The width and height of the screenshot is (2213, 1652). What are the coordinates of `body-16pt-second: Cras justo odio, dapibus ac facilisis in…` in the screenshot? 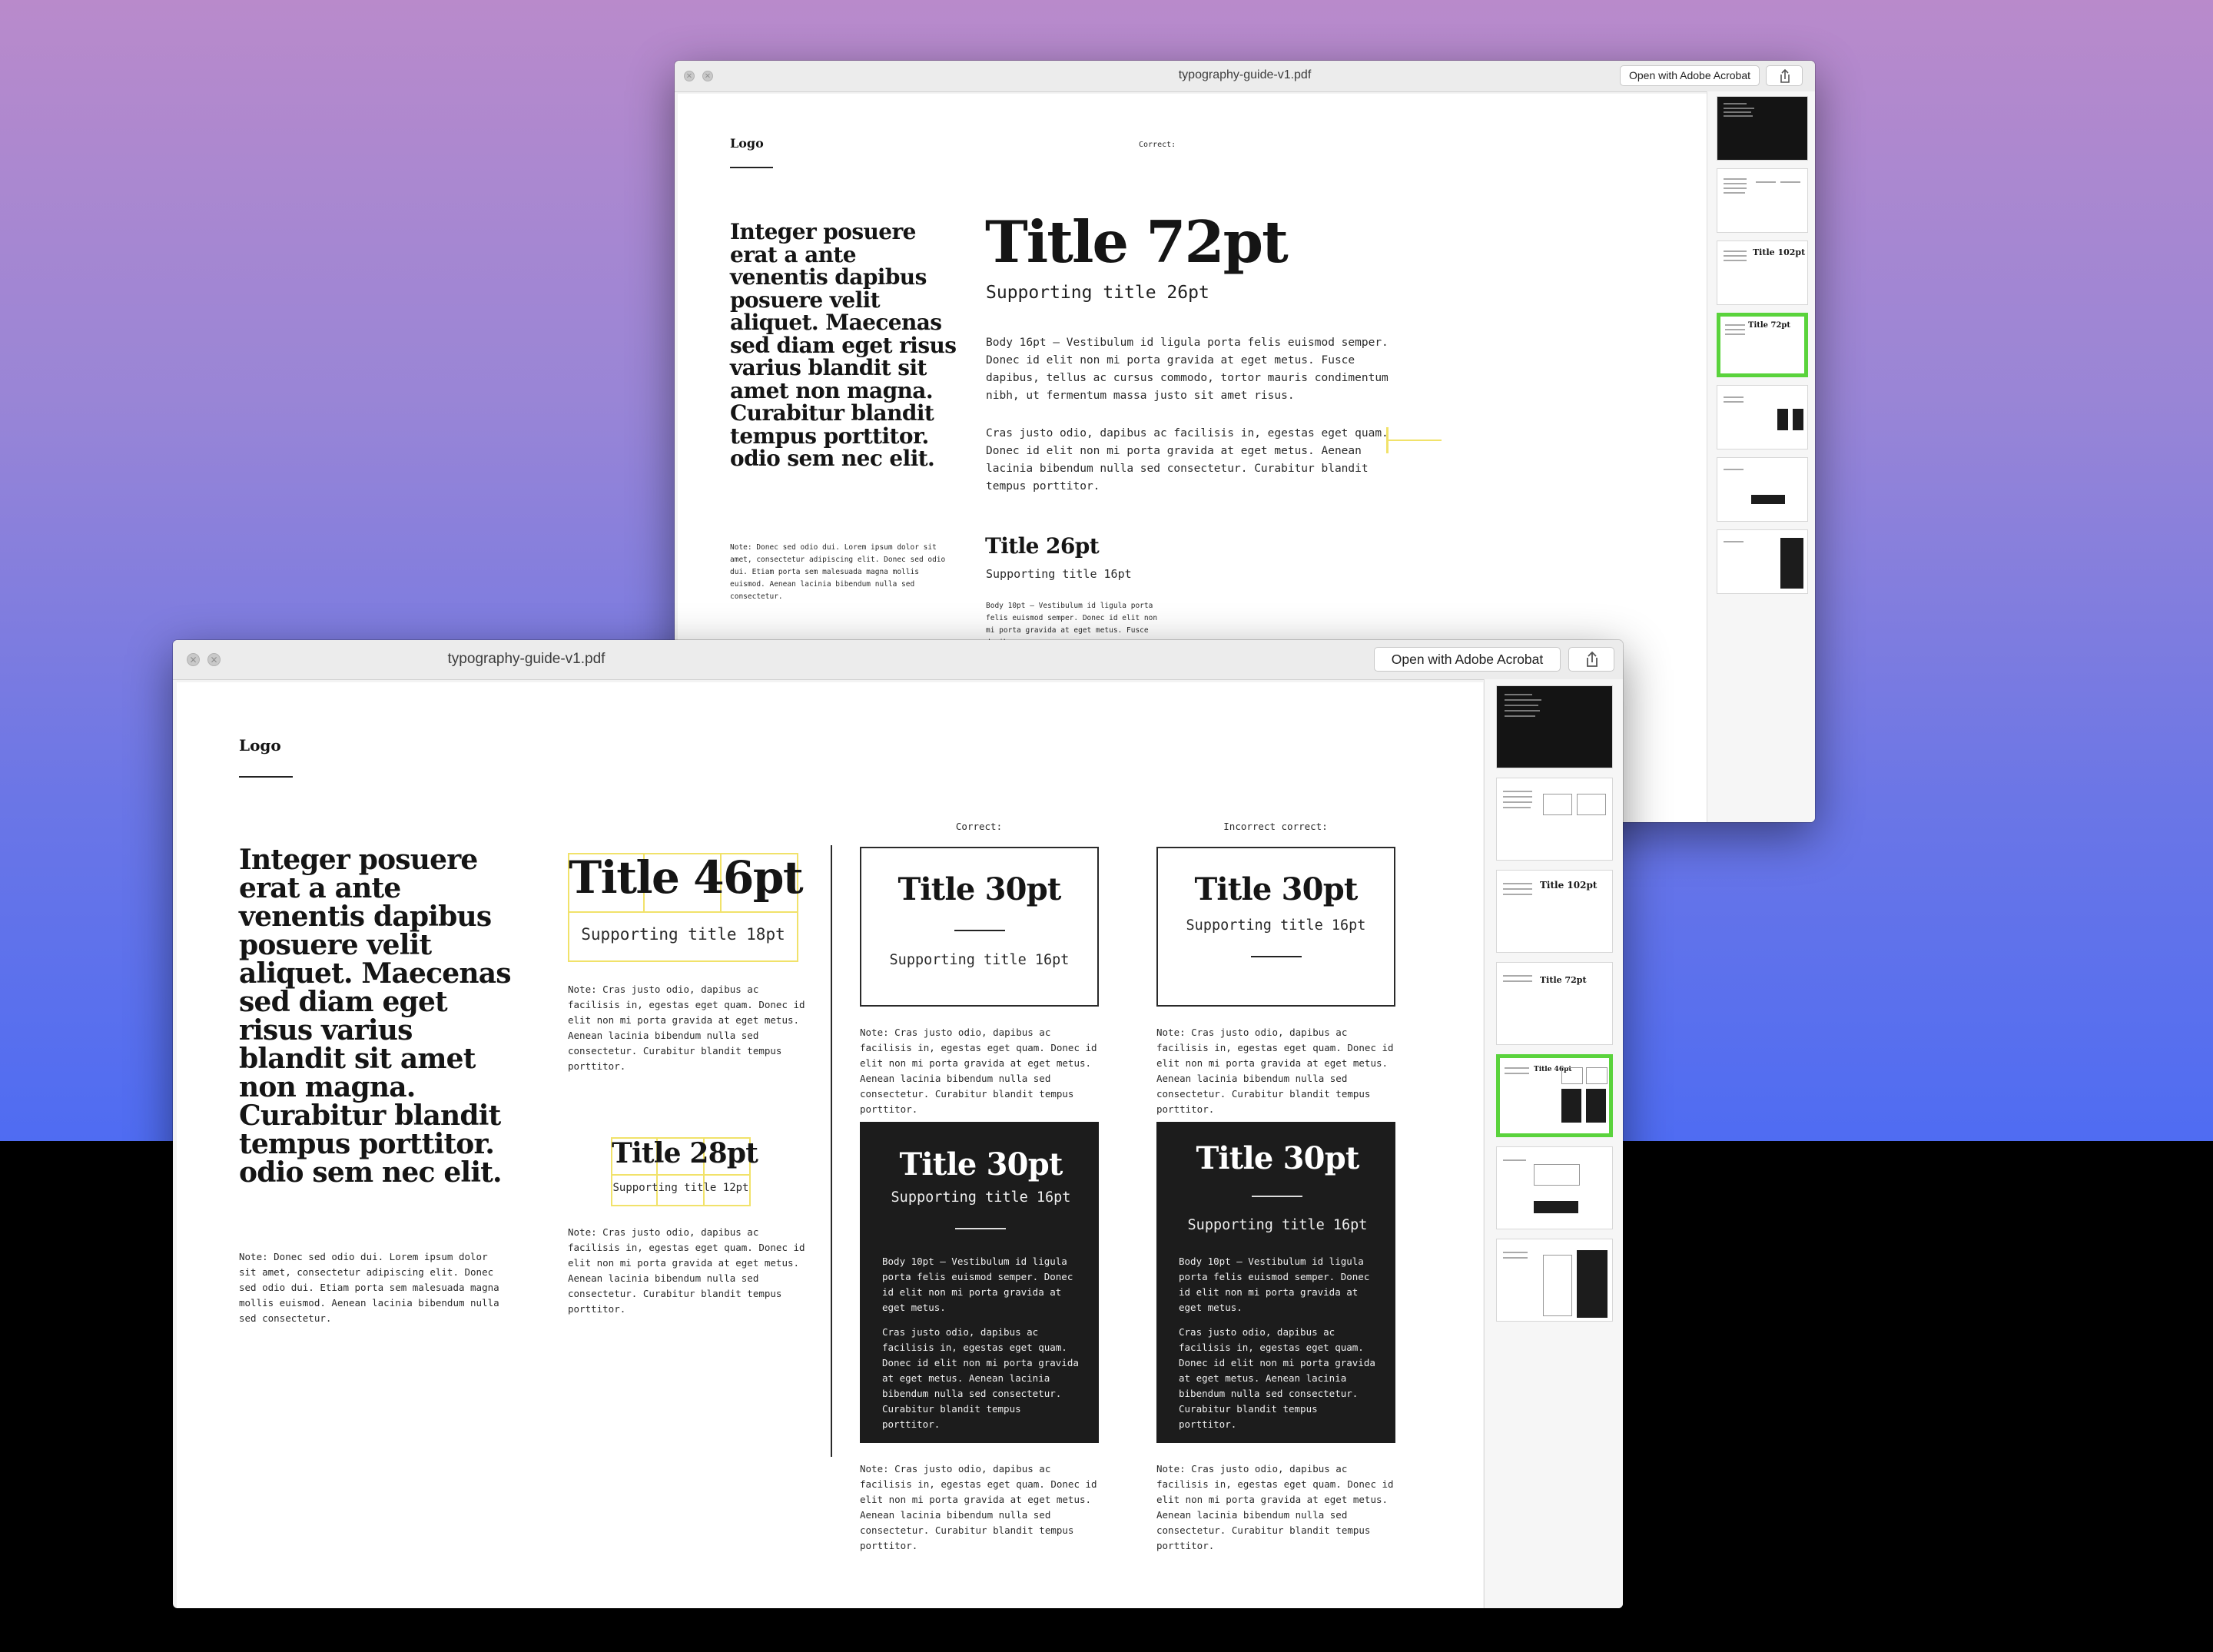 It's located at (1187, 460).